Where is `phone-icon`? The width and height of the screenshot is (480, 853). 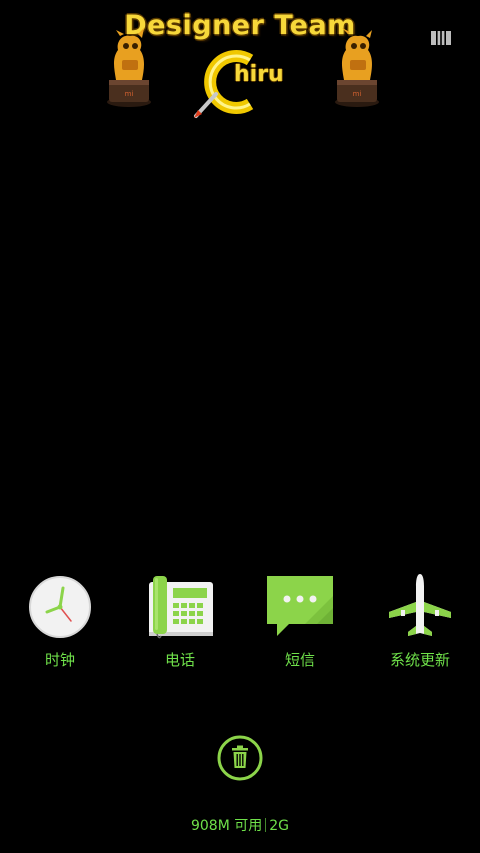
phone-icon is located at coordinates (181, 607).